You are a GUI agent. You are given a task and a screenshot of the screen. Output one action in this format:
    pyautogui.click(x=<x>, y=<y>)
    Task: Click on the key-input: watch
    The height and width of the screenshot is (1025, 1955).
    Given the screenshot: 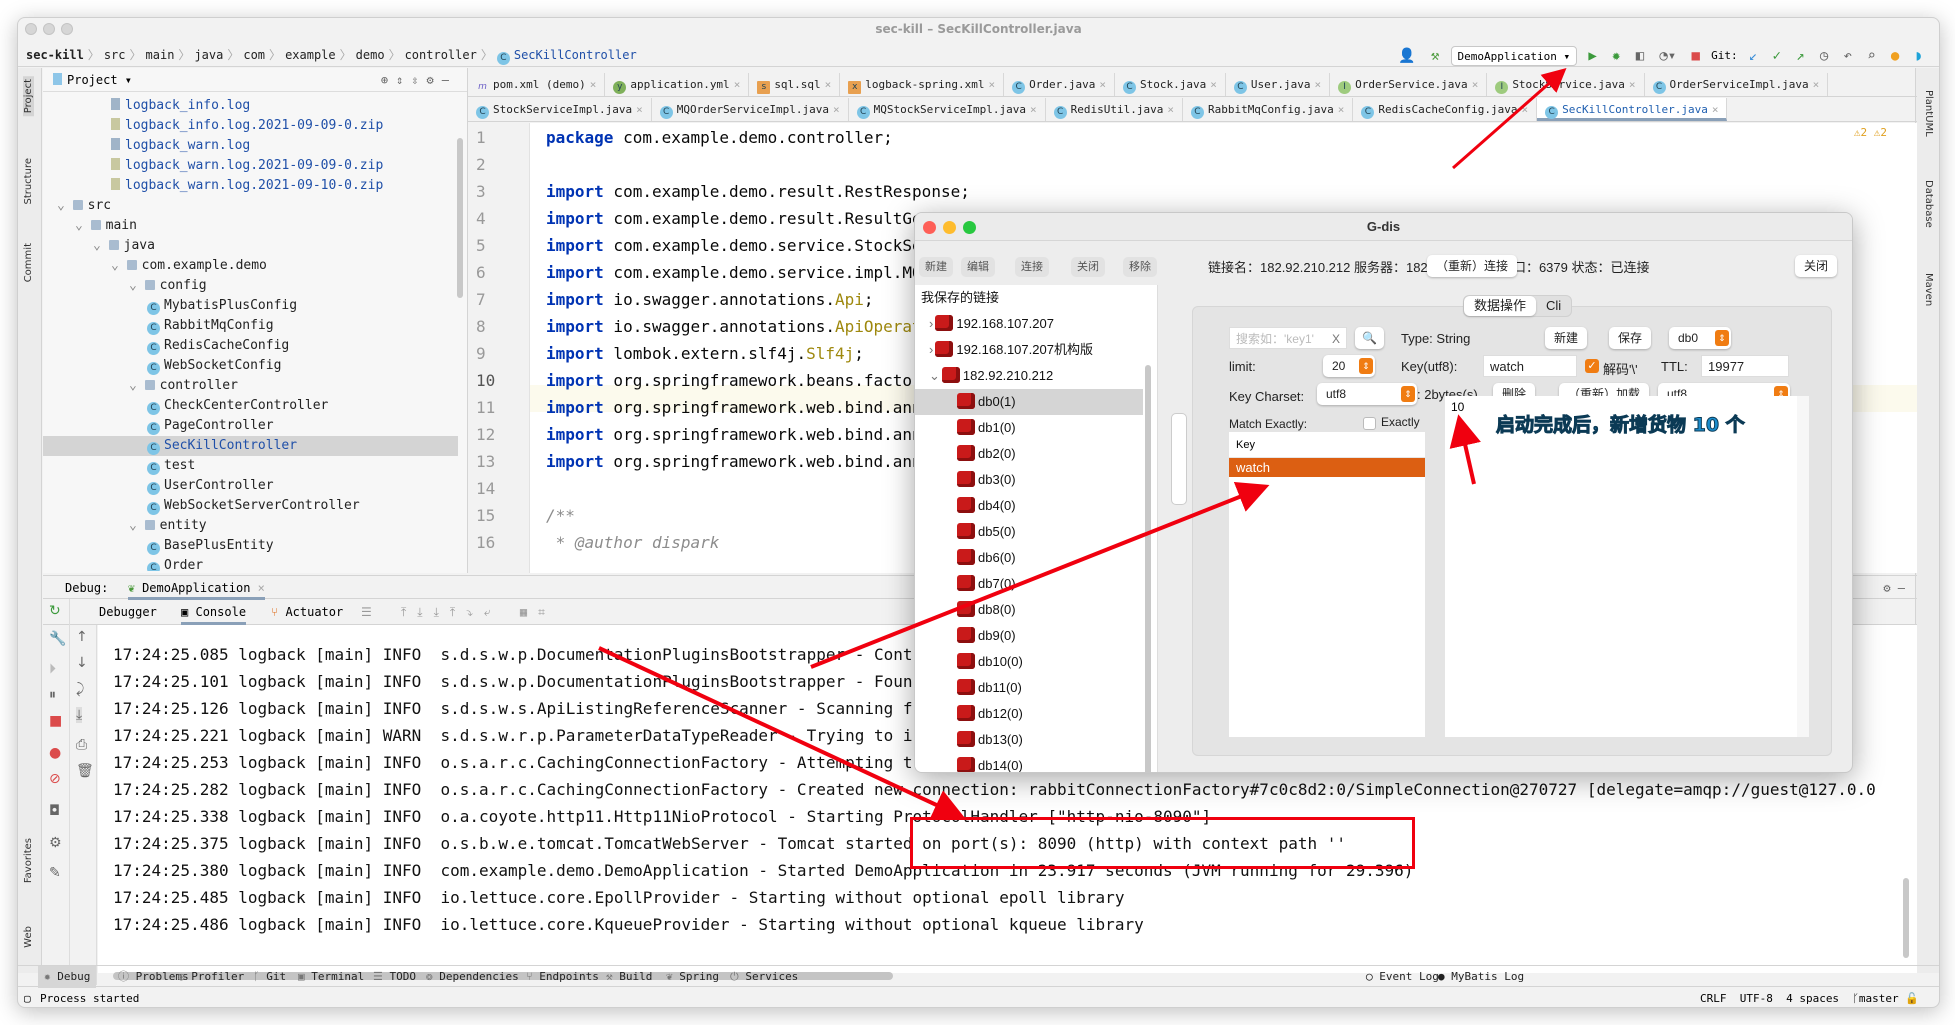 What is the action you would take?
    pyautogui.click(x=1530, y=366)
    